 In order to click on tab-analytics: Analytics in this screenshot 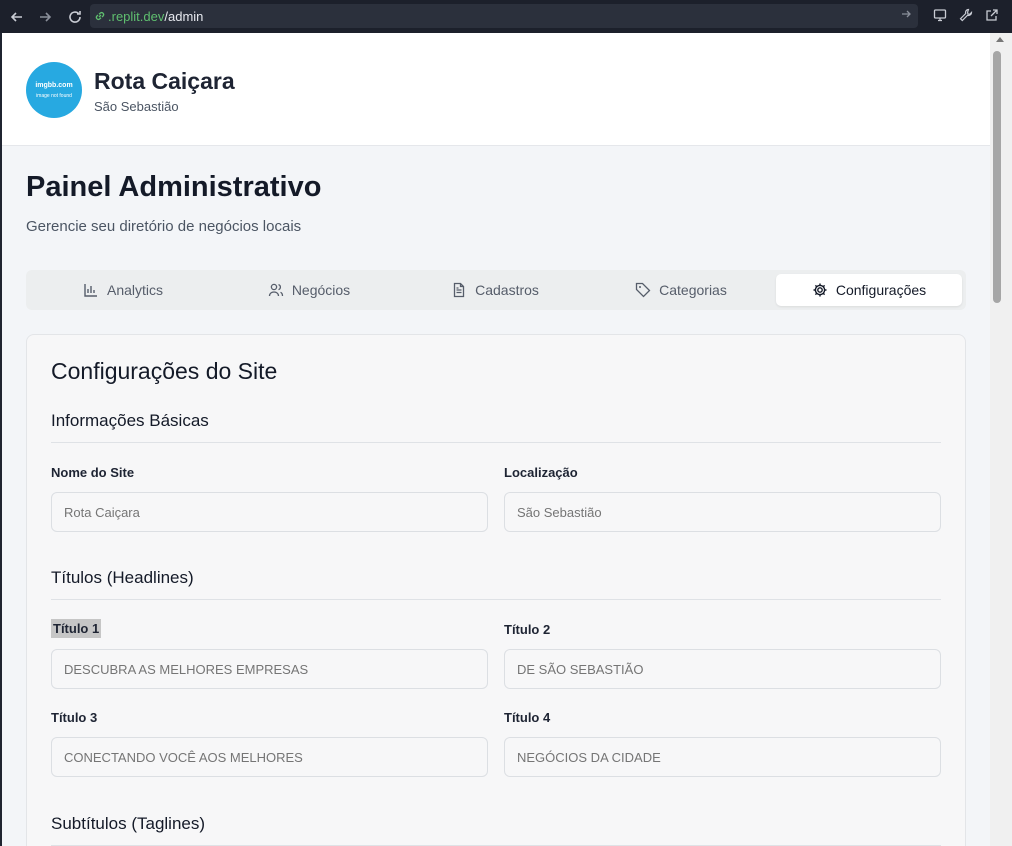, I will do `click(123, 290)`.